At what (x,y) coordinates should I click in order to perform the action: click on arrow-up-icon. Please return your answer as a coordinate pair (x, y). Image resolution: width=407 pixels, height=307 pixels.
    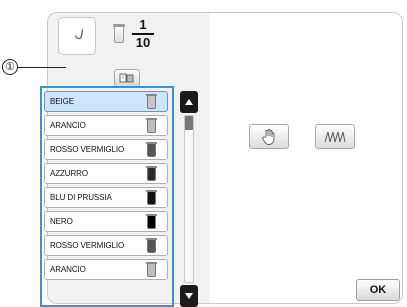
    Looking at the image, I should click on (189, 102).